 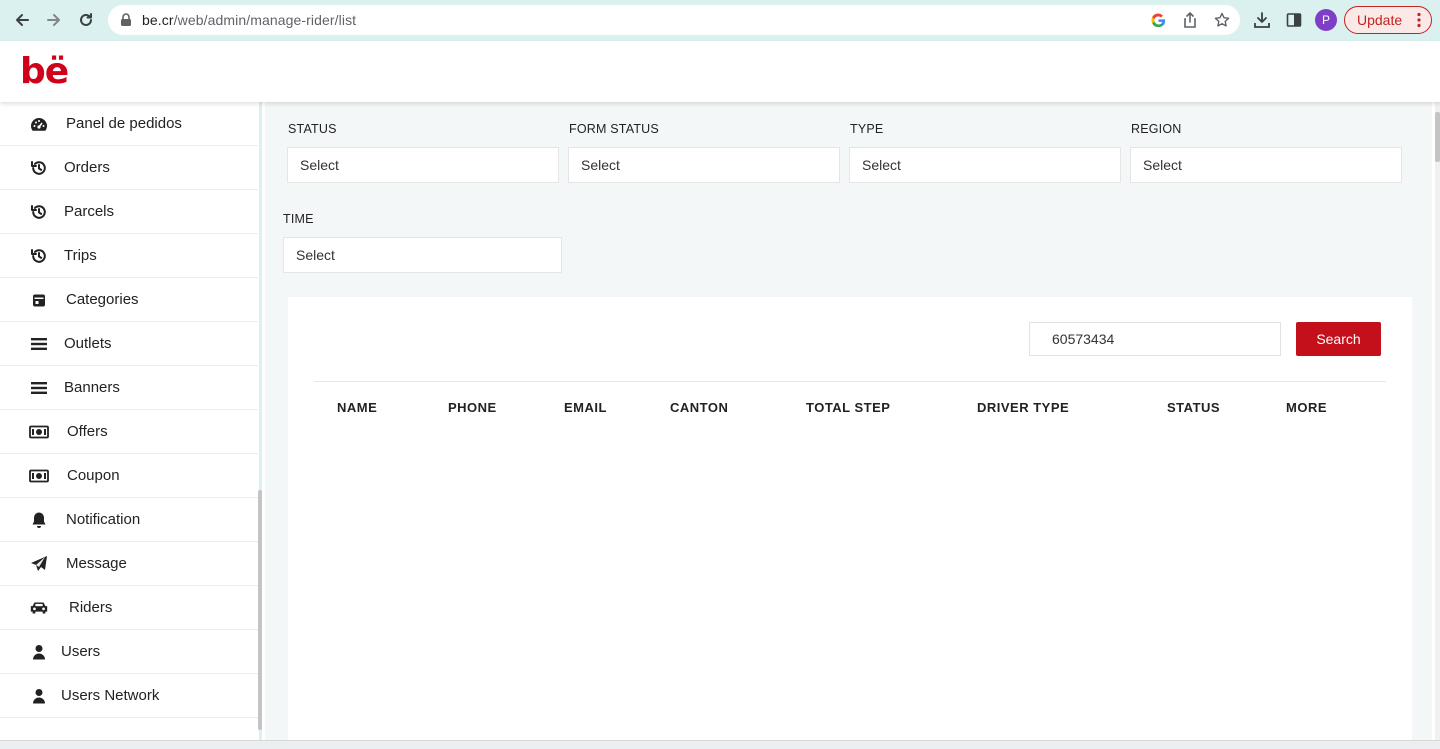 I want to click on sidebar-item-outlets: Outlets, so click(x=129, y=344).